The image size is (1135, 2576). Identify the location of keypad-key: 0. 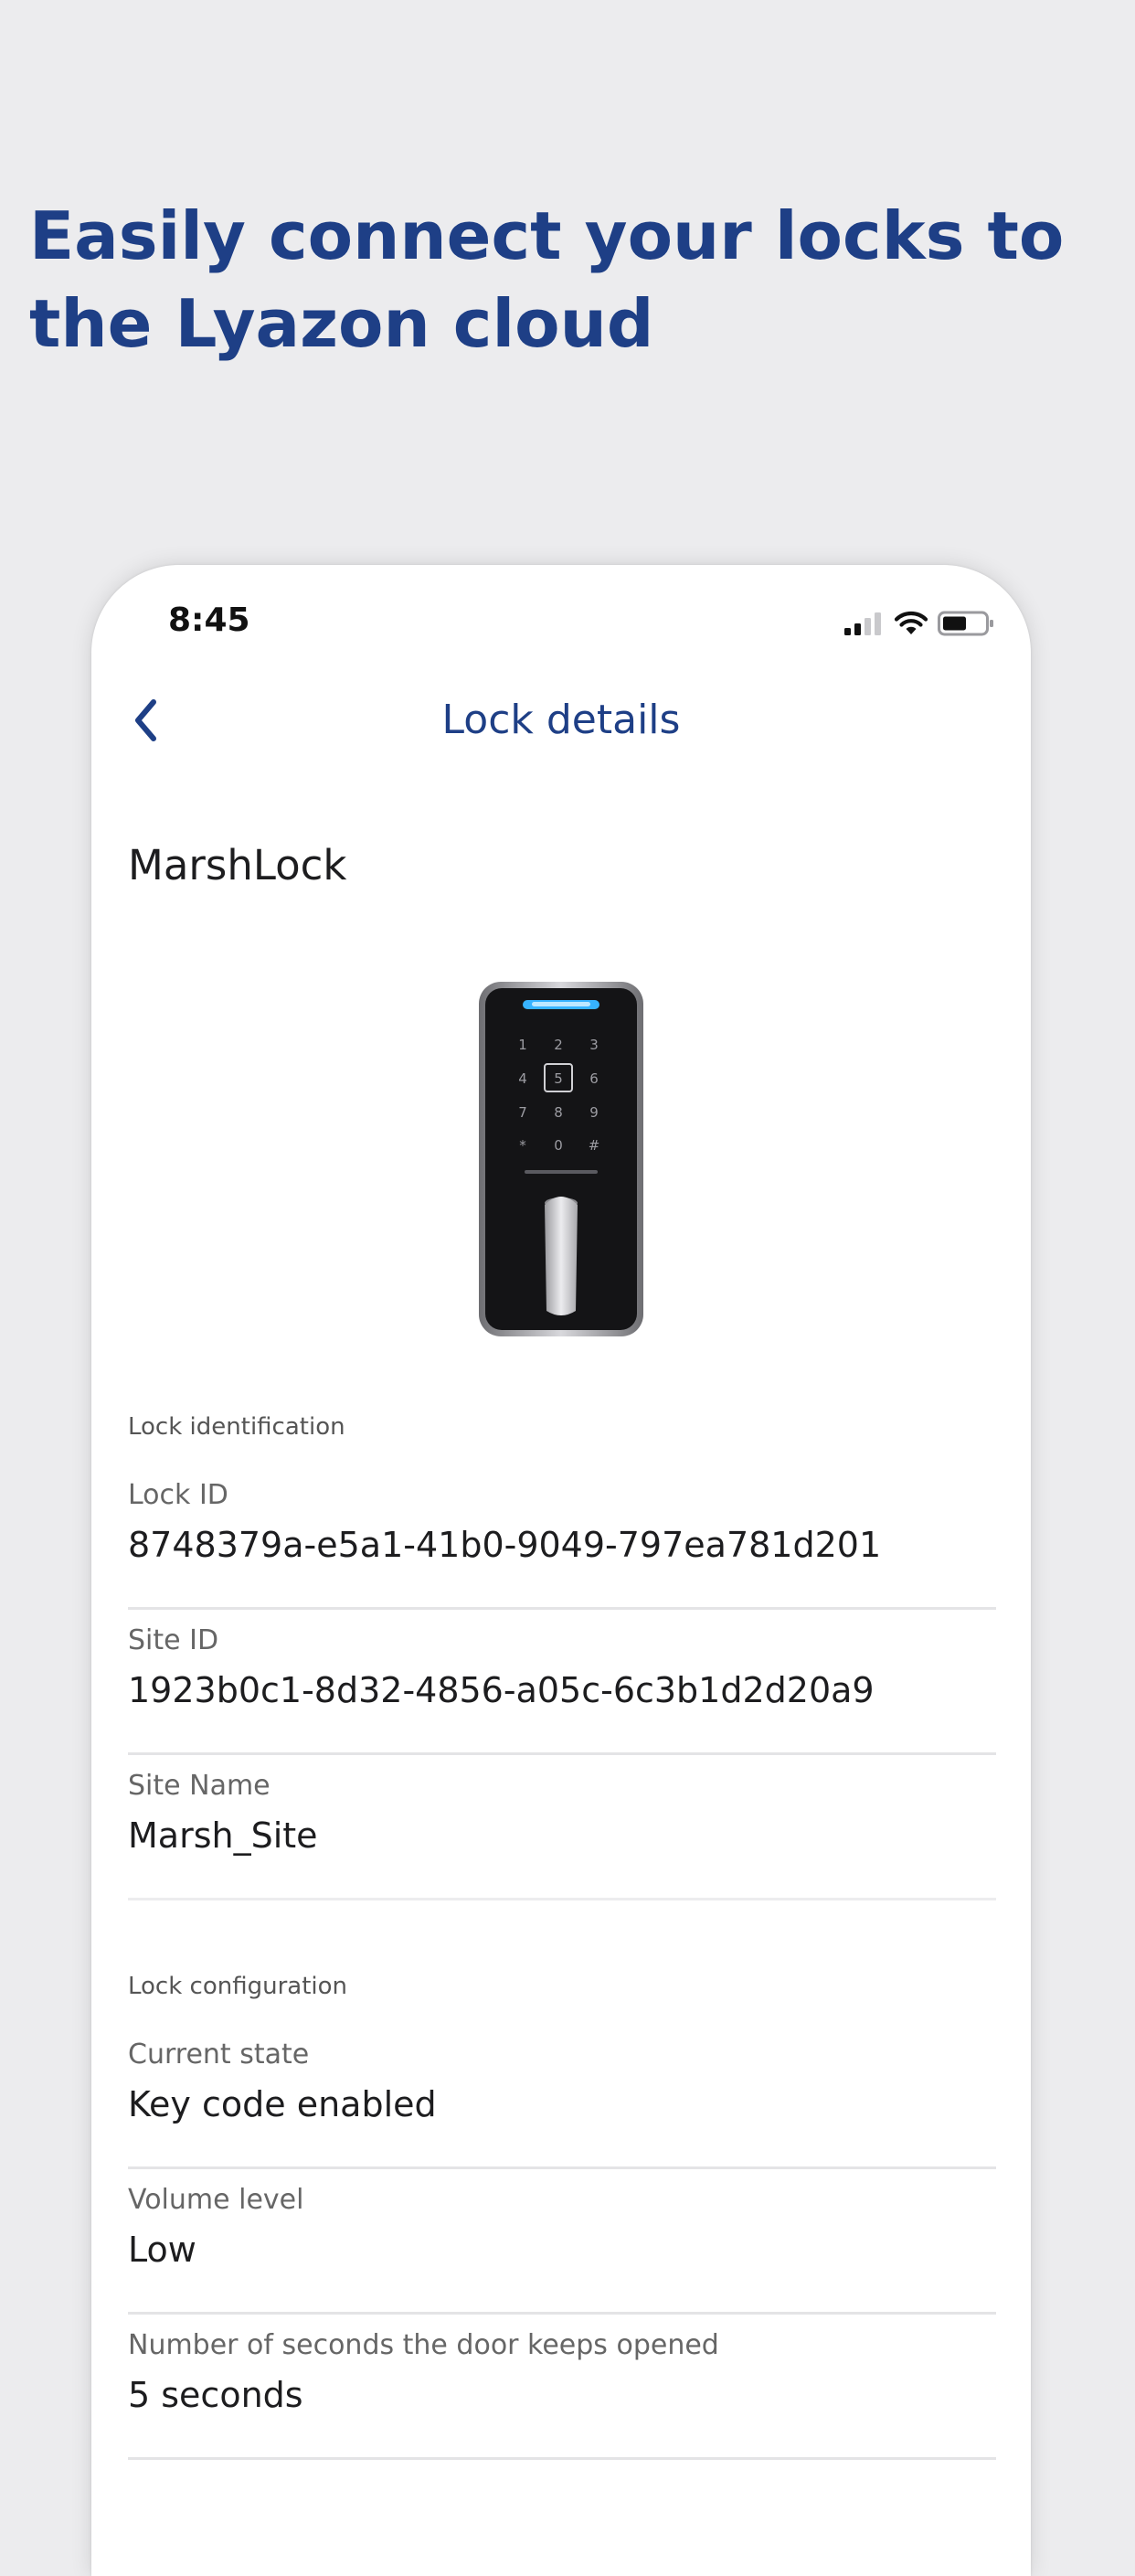
(558, 1145).